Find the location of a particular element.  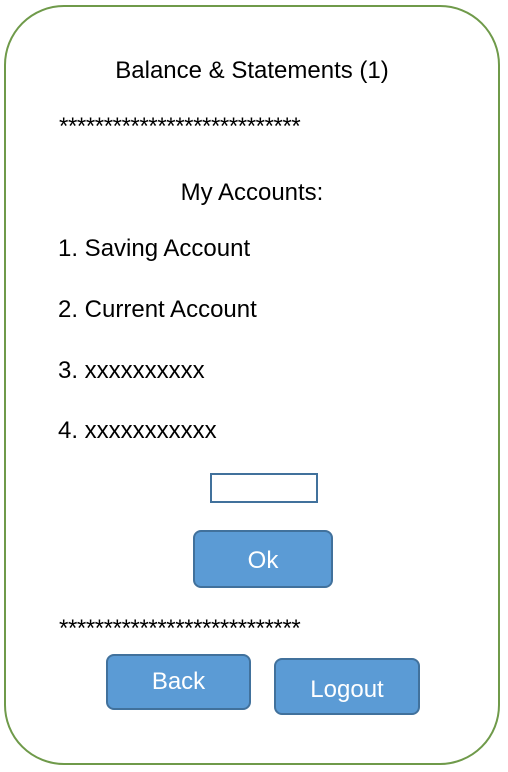

account-item-3: 3. xxxxxxxxxx is located at coordinates (131, 370).